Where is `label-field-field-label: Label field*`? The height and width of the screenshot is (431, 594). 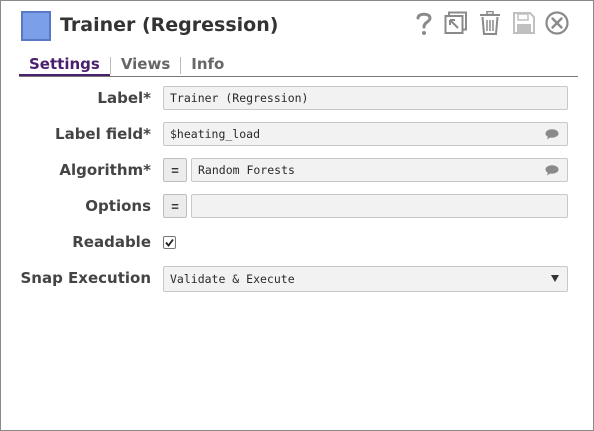 label-field-field-label: Label field* is located at coordinates (103, 134).